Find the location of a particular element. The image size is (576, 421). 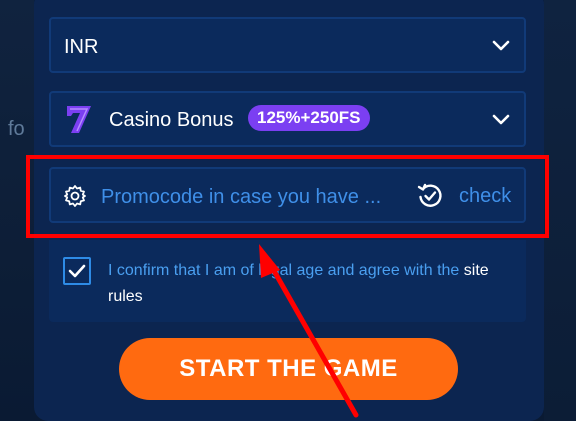

age-confirm-checkbox is located at coordinates (77, 271).